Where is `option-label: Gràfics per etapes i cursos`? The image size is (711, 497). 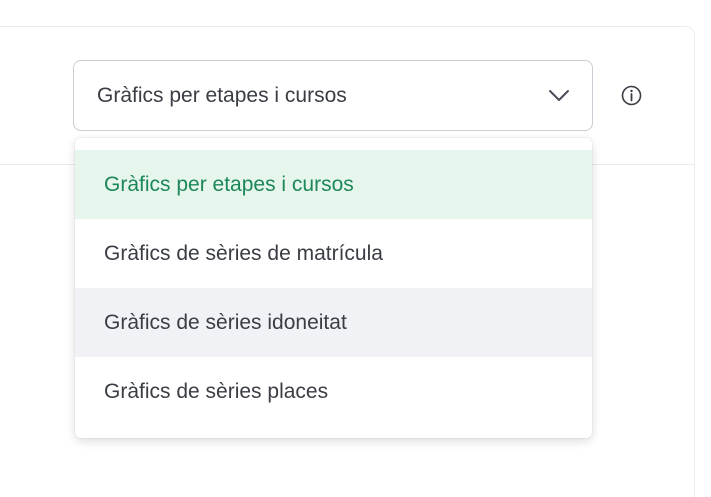 option-label: Gràfics per etapes i cursos is located at coordinates (229, 184).